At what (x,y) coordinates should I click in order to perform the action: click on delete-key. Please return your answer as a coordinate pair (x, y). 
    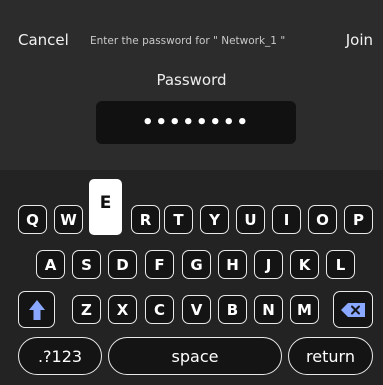
    Looking at the image, I should click on (353, 309).